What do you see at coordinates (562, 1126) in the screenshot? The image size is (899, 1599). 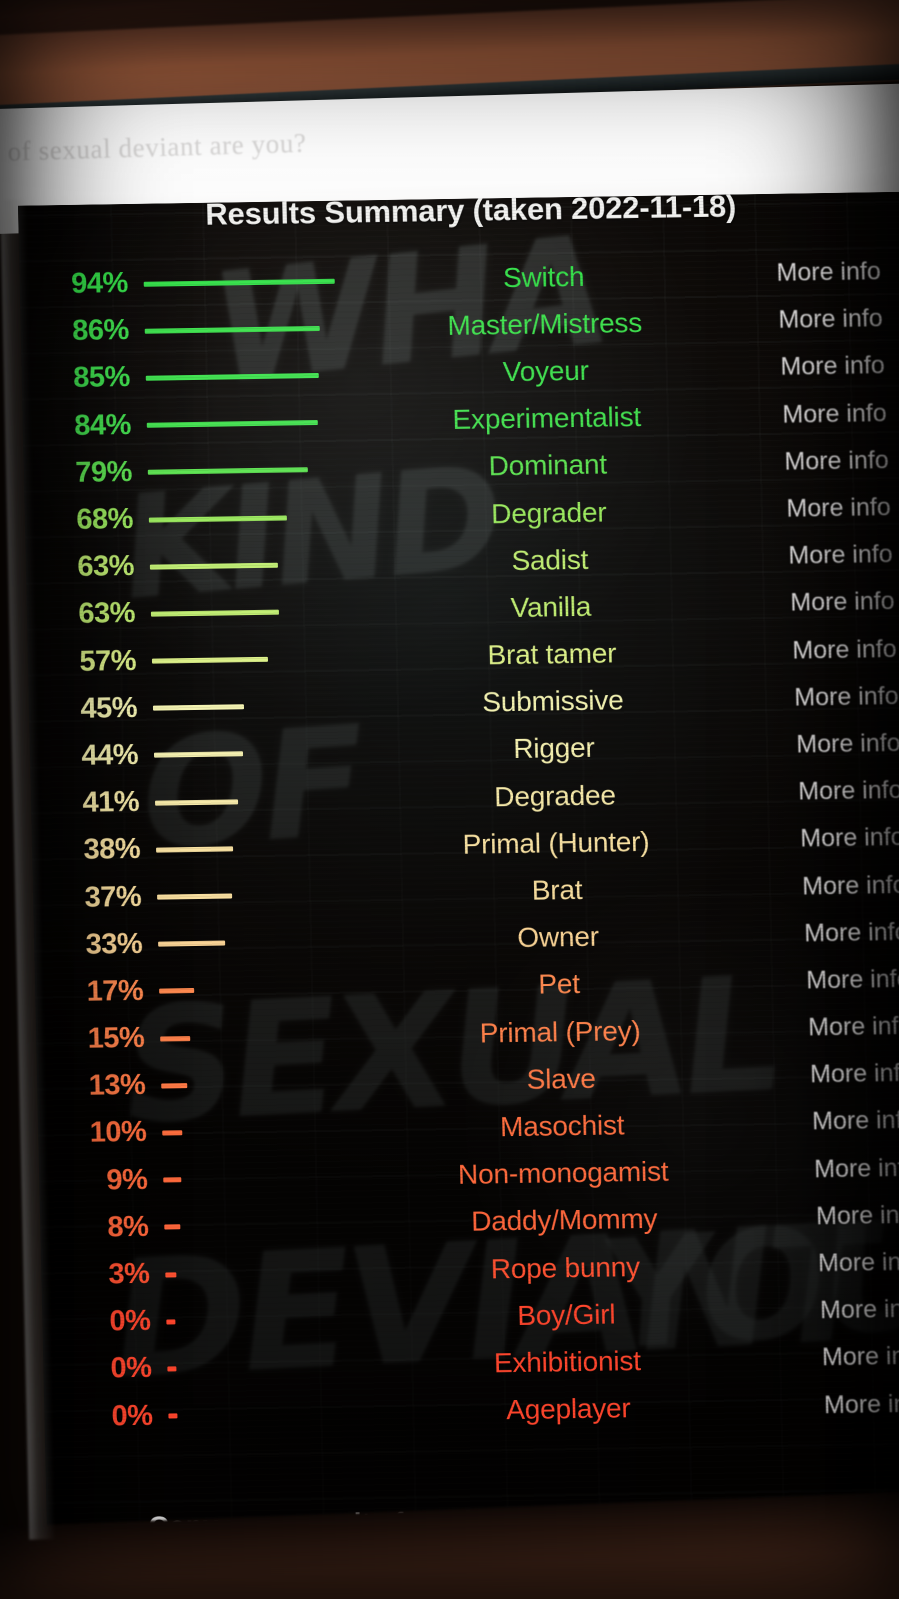 I see `result-label: Masochist` at bounding box center [562, 1126].